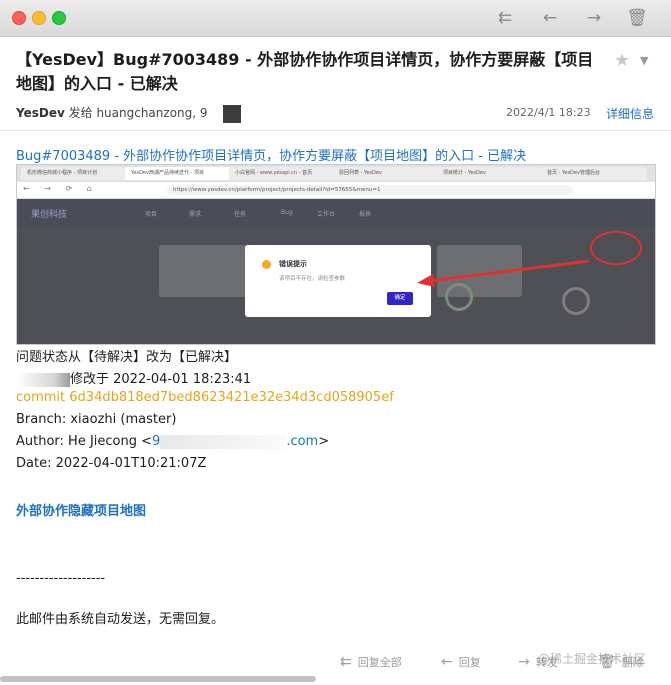 This screenshot has height=685, width=671. I want to click on window-titlebar: ⇇ ← → 🗑, so click(335, 18).